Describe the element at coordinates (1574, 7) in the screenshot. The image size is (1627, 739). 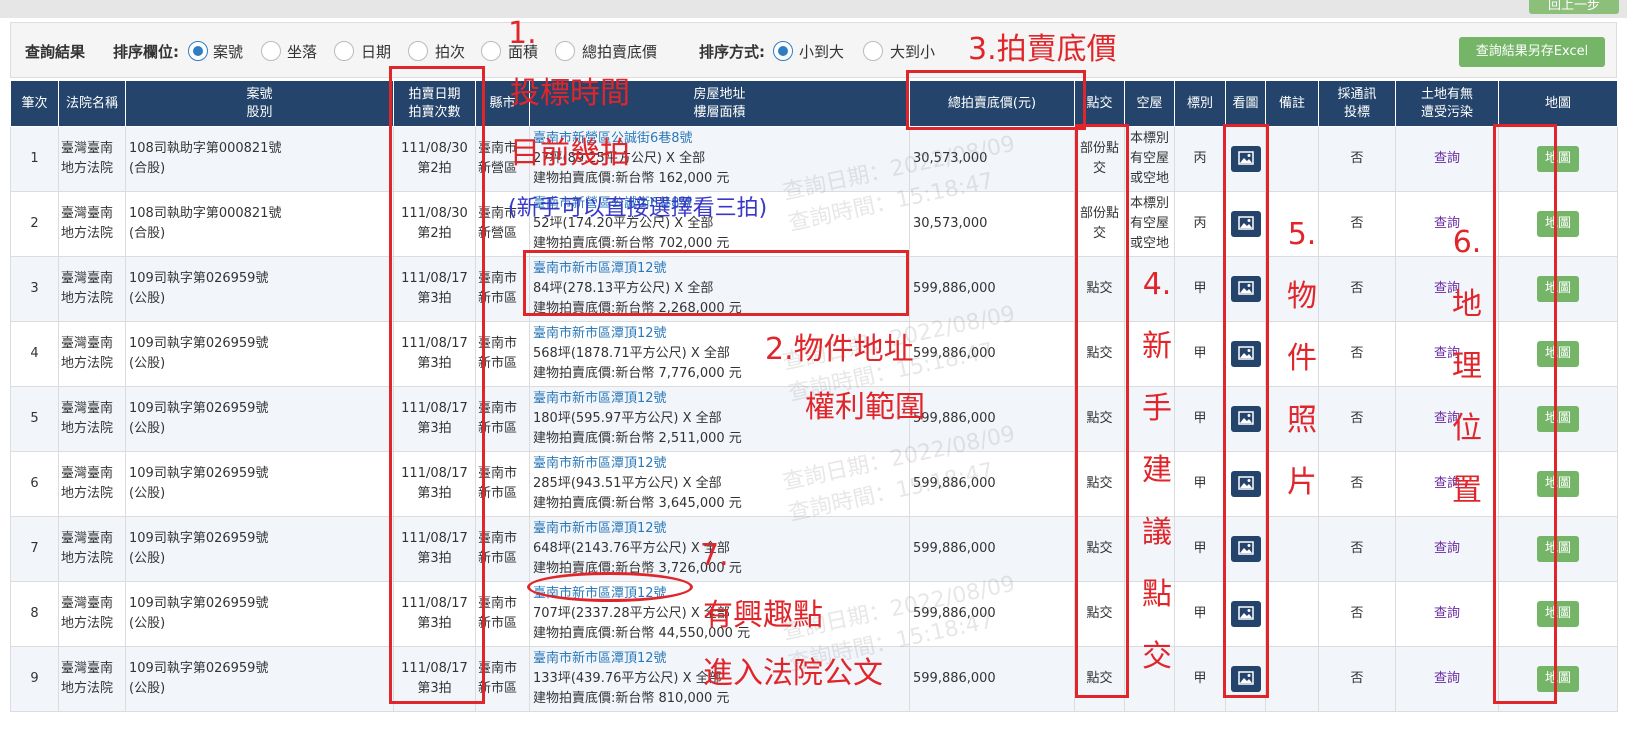
I see `back-button: 回上一步` at that location.